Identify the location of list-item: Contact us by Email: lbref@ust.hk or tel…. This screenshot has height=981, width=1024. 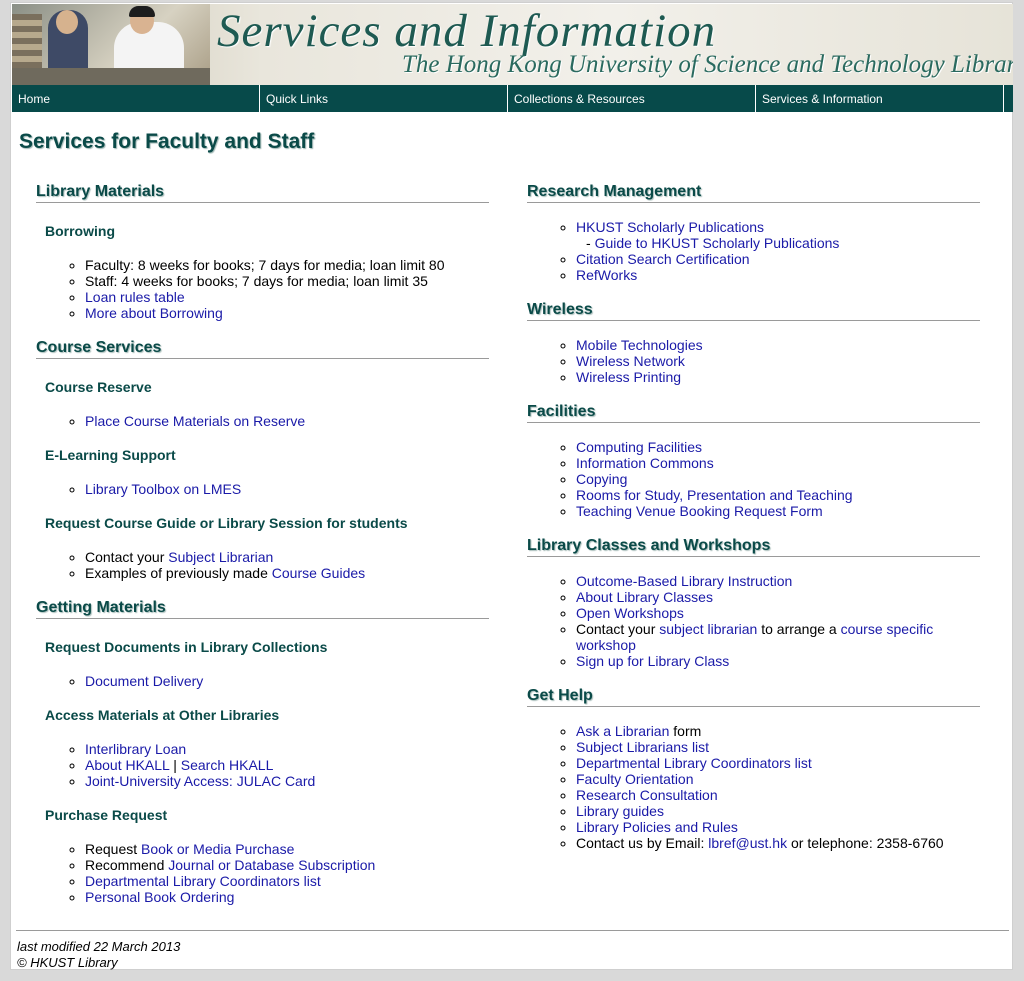
(778, 843).